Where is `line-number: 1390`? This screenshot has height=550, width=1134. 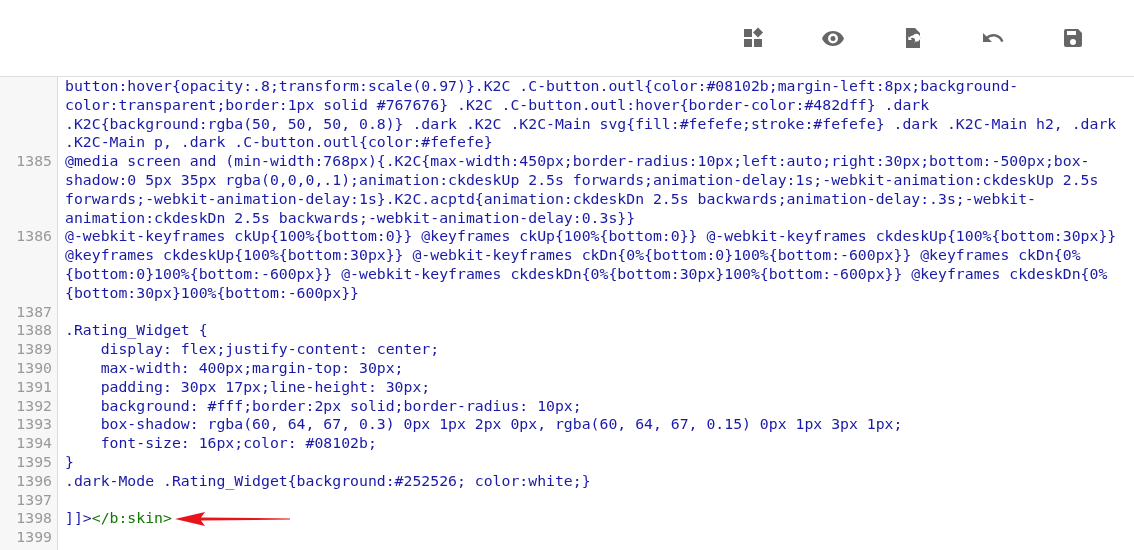 line-number: 1390 is located at coordinates (34, 368).